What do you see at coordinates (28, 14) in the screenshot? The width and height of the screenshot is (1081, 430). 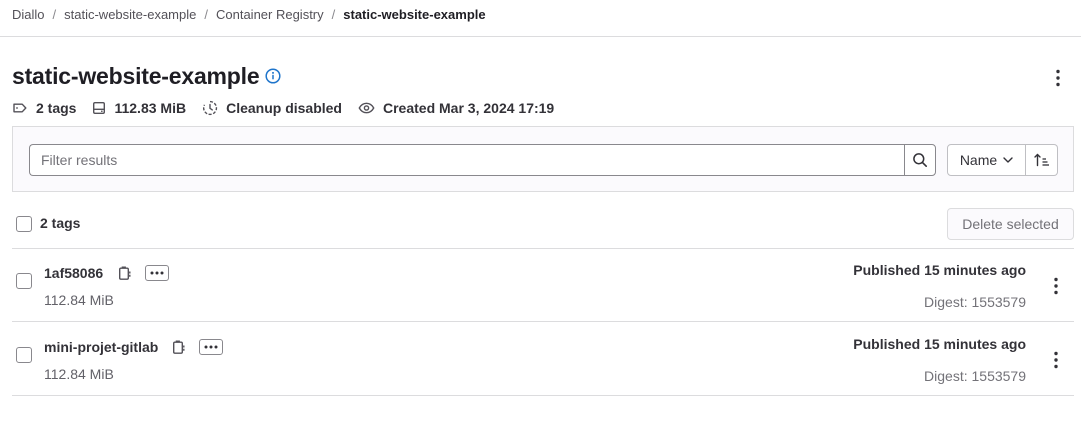 I see `breadcrumb-item-user: Diallo` at bounding box center [28, 14].